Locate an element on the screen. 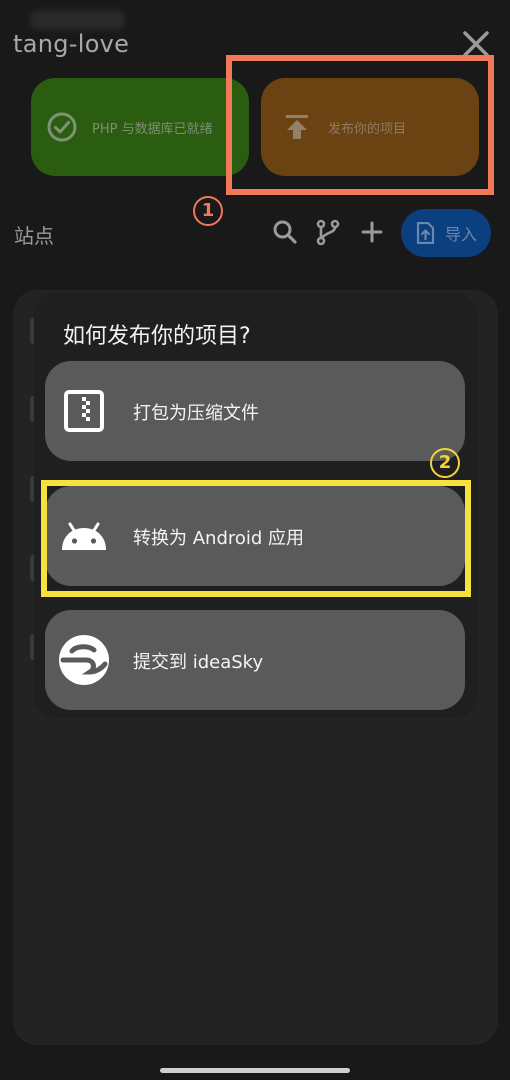  option-submit-ideasky-label: 提交到 ideaSky is located at coordinates (198, 662).